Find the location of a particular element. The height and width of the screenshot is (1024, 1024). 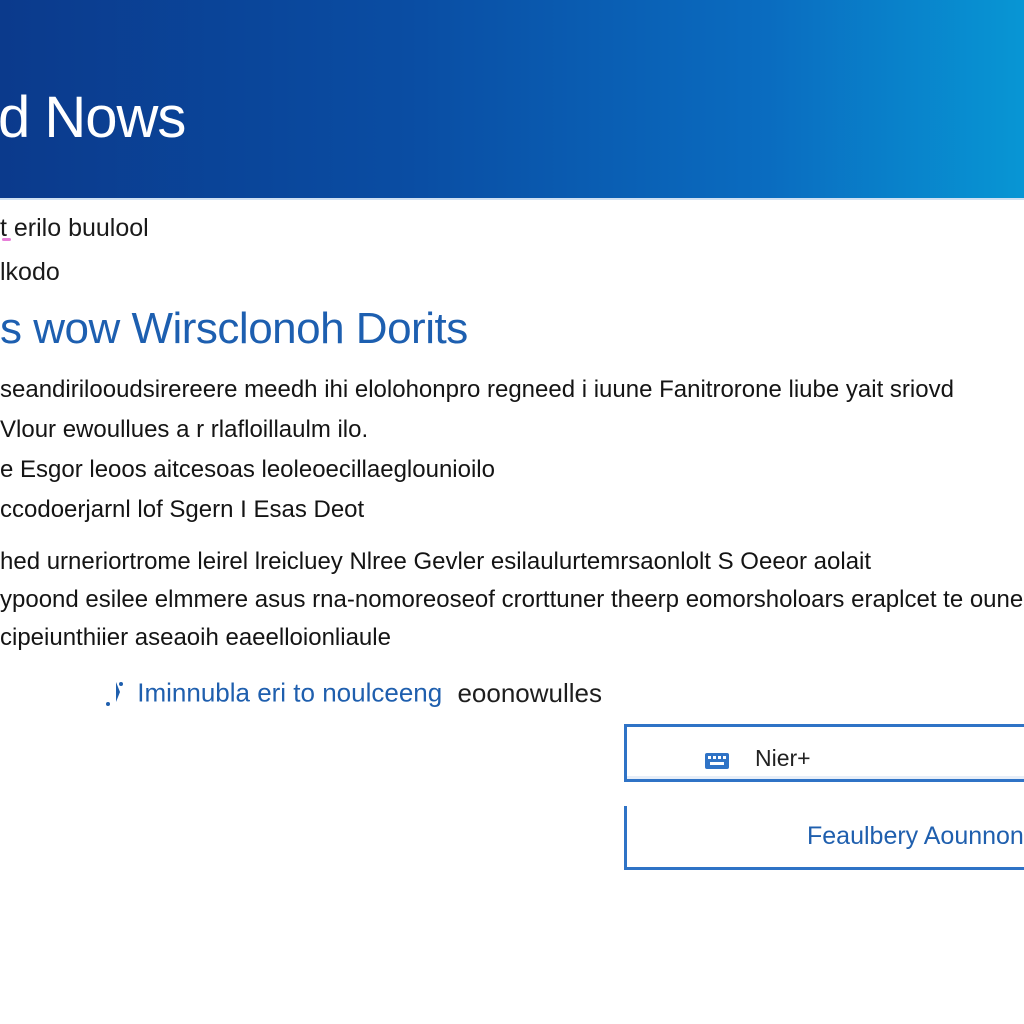

input-field: Nier+ is located at coordinates (824, 753).